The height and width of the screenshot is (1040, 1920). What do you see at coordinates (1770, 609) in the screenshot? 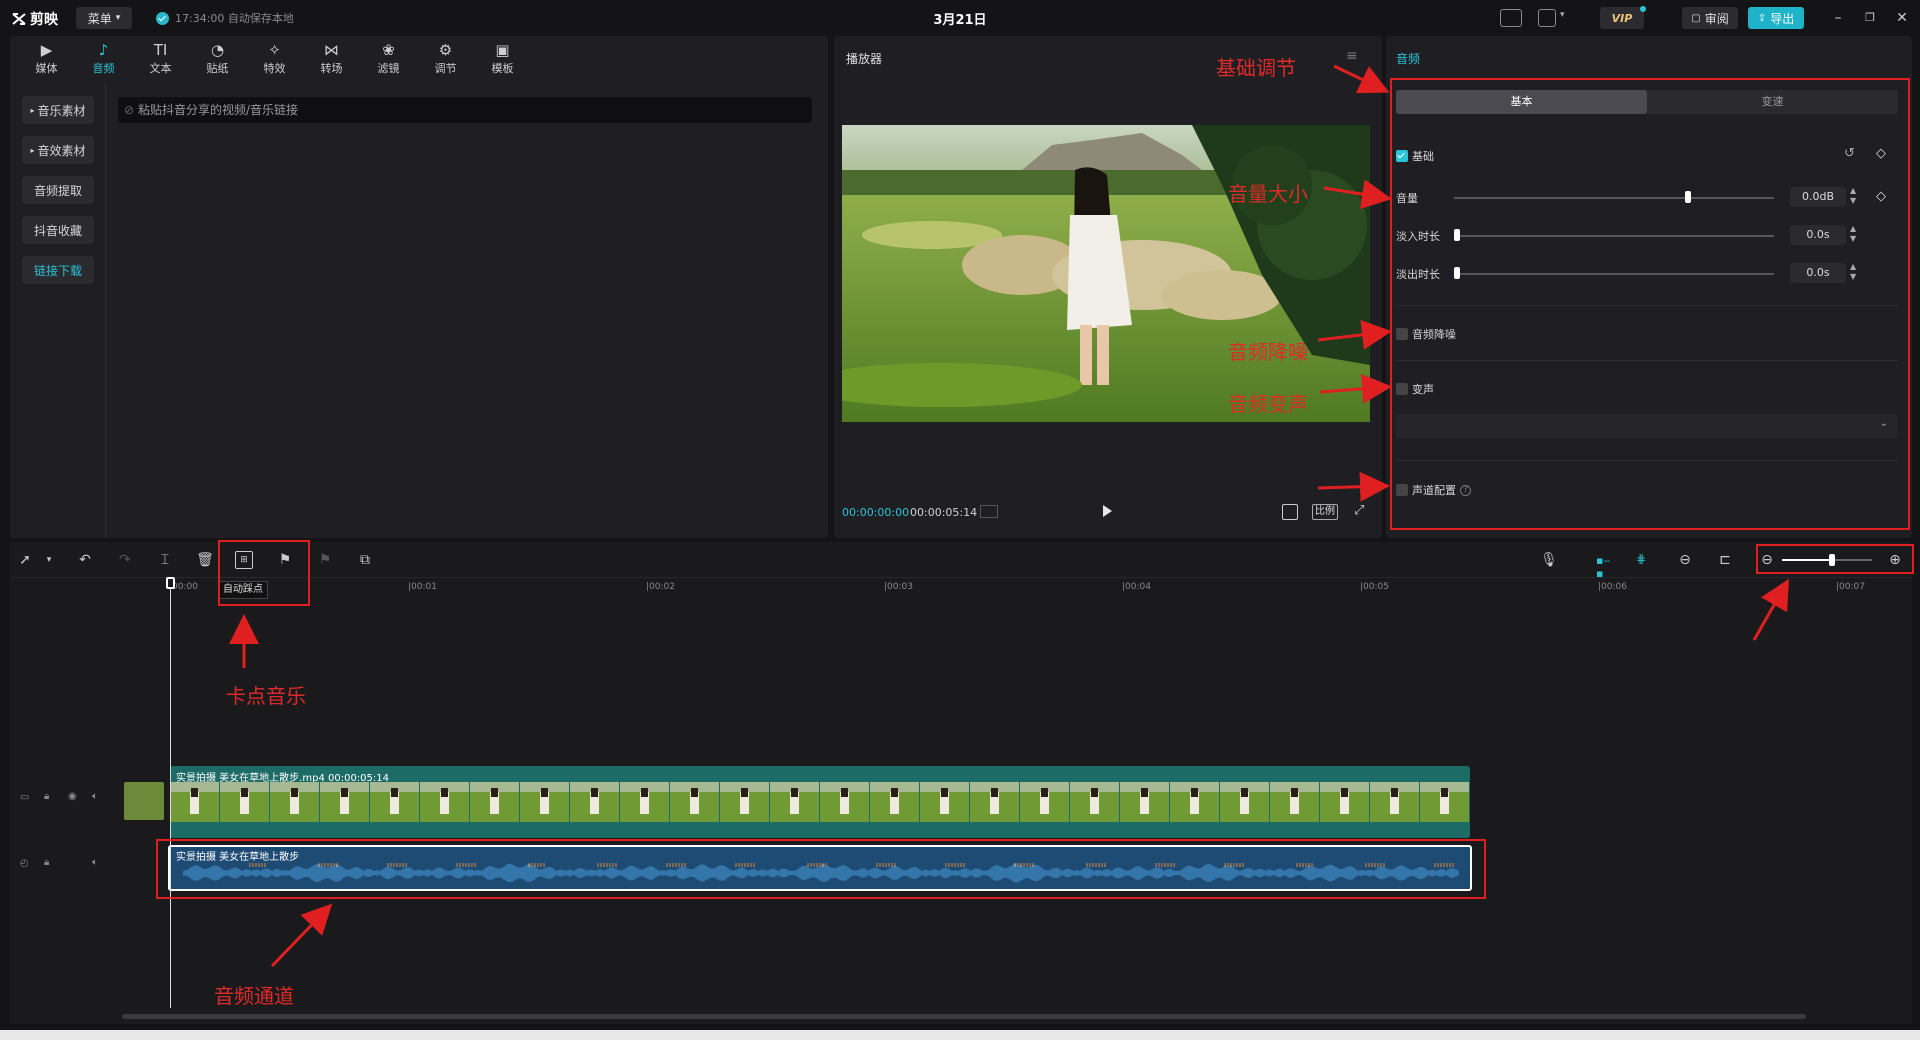
I see `arrow-zoom` at bounding box center [1770, 609].